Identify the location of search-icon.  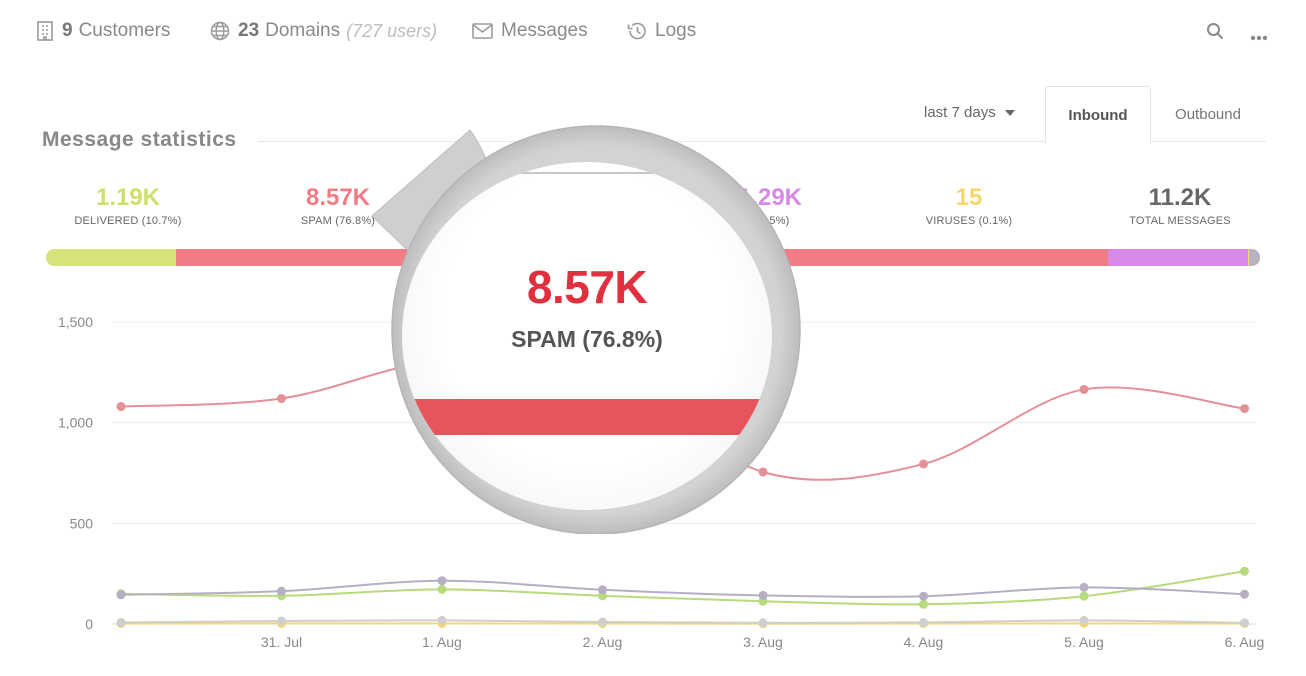
(1215, 31).